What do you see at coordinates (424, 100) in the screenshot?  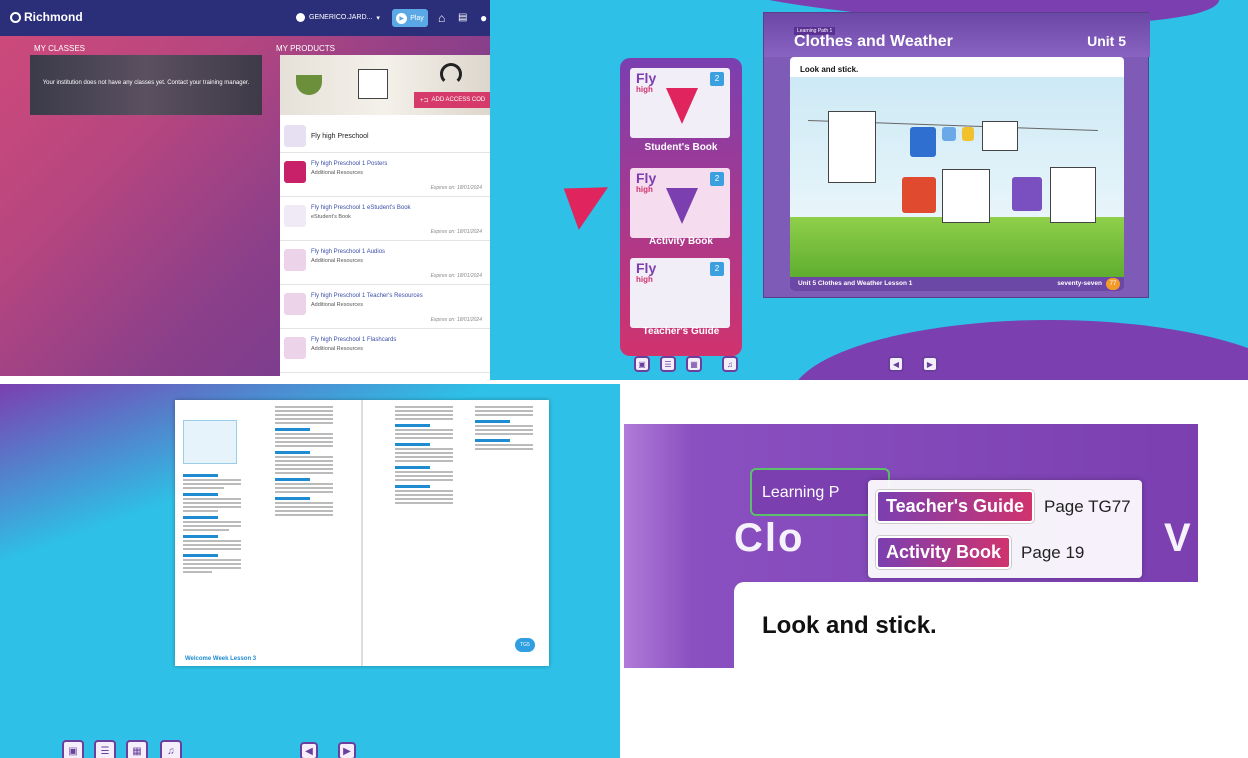 I see `add-code-icon: +⊐` at bounding box center [424, 100].